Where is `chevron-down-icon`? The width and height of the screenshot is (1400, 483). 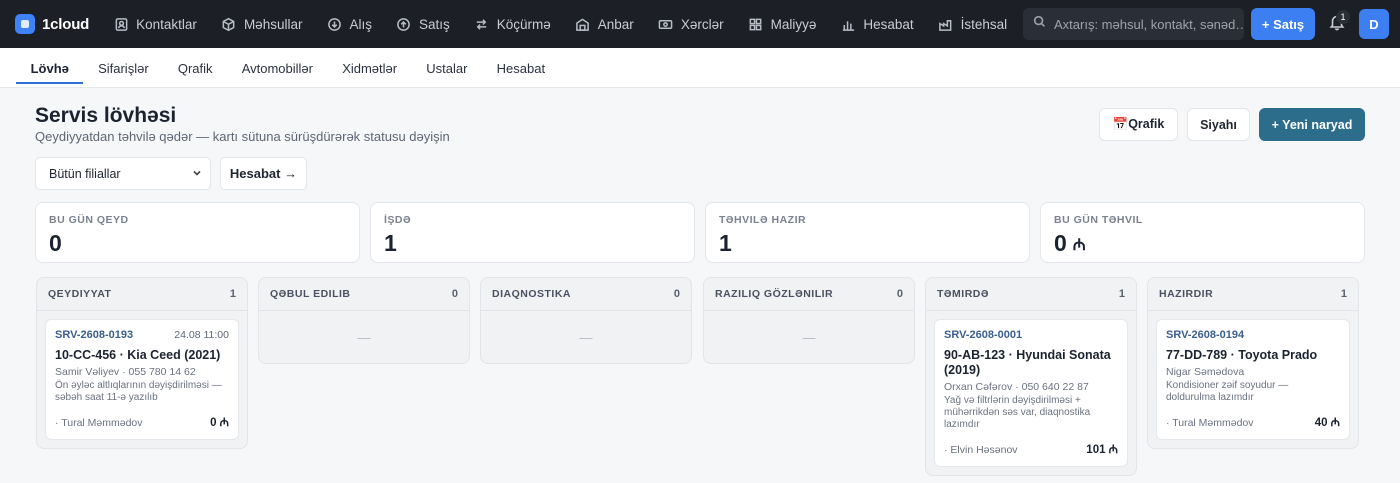 chevron-down-icon is located at coordinates (197, 174).